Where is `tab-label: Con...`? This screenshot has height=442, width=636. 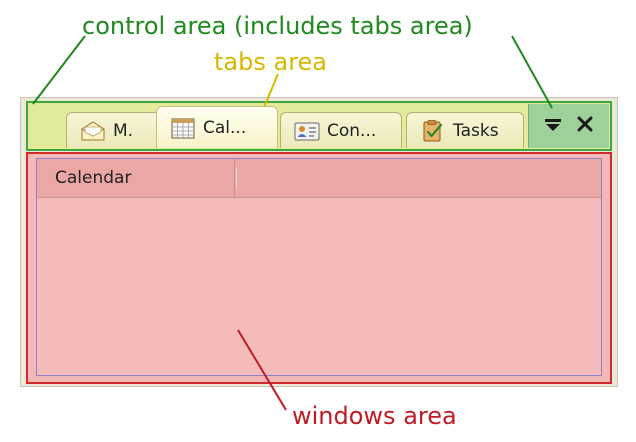
tab-label: Con... is located at coordinates (352, 130).